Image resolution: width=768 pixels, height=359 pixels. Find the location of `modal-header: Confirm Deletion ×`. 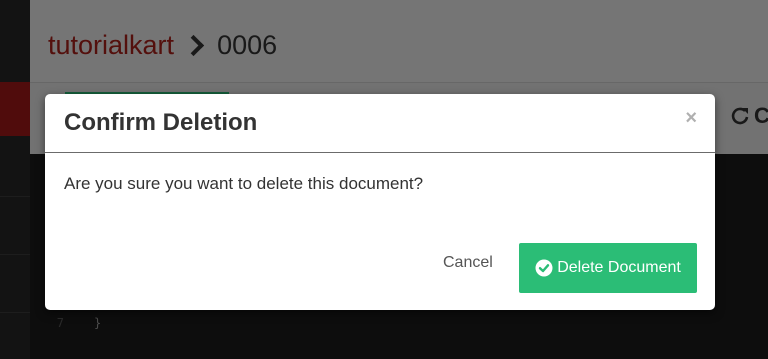

modal-header: Confirm Deletion × is located at coordinates (380, 123).